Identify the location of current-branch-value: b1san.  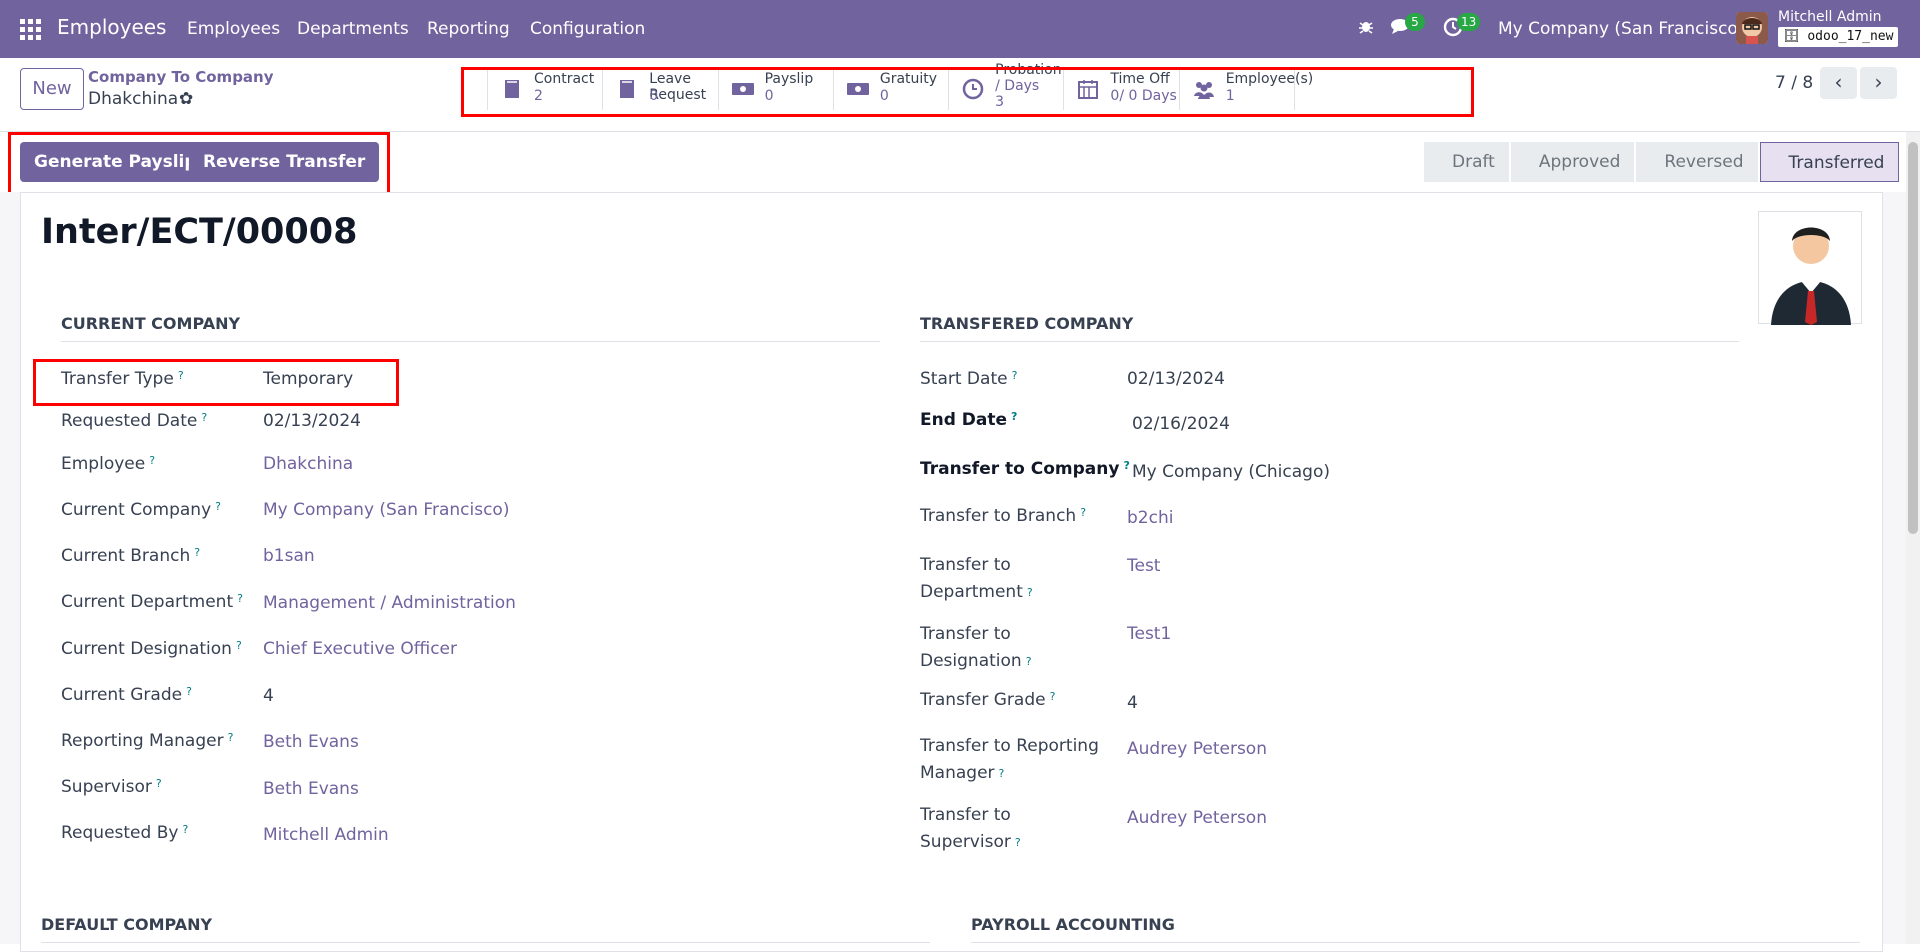
(289, 556).